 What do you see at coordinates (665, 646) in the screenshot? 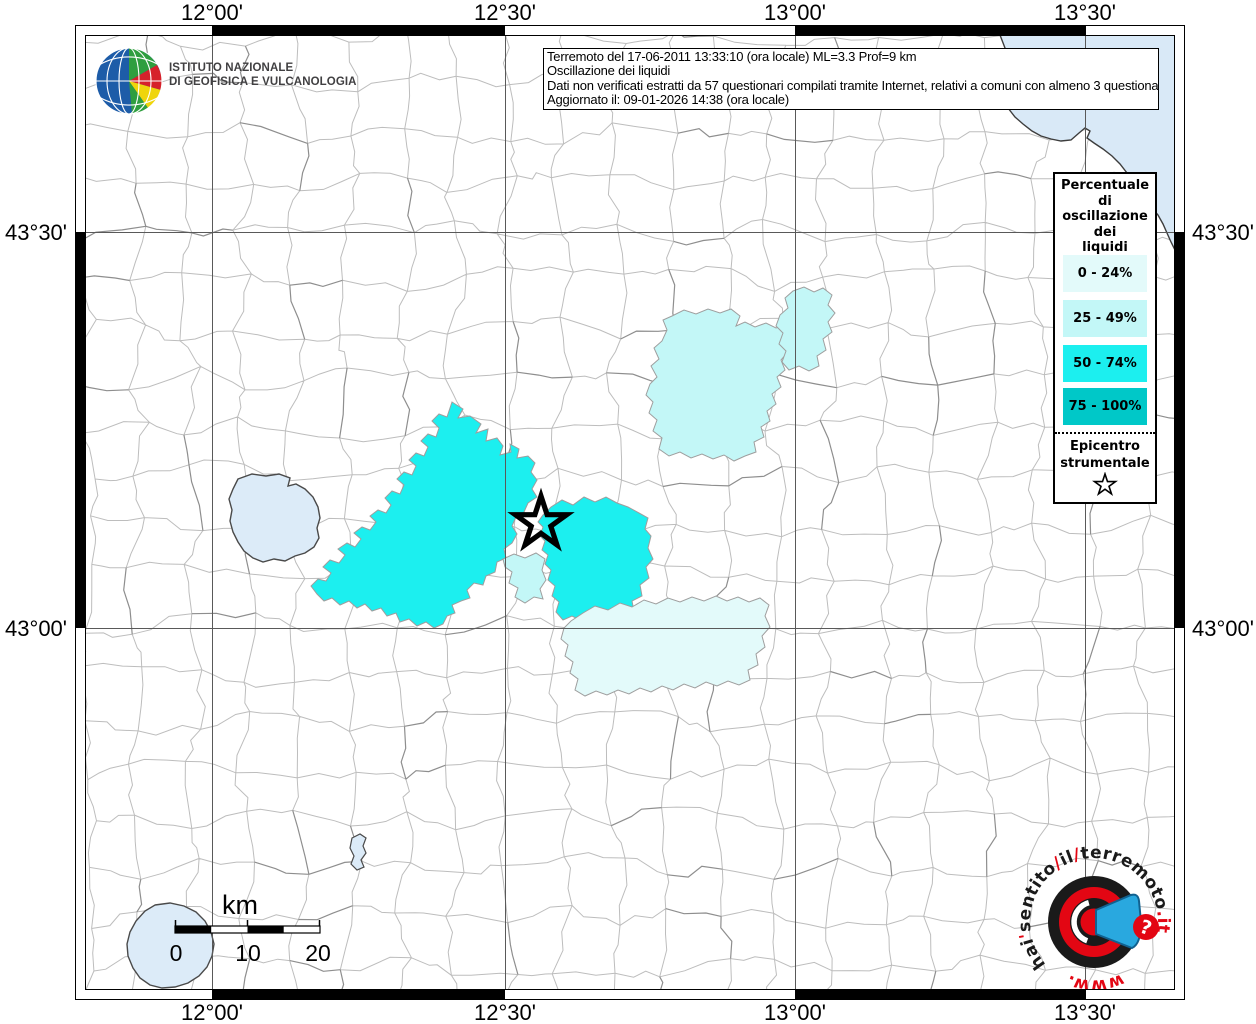
I see `region-0-24-south` at bounding box center [665, 646].